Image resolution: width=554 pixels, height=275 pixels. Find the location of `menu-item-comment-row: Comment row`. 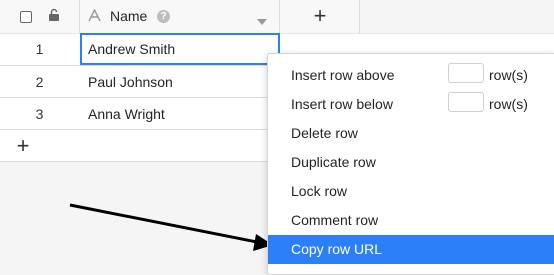

menu-item-comment-row: Comment row is located at coordinates (411, 220).